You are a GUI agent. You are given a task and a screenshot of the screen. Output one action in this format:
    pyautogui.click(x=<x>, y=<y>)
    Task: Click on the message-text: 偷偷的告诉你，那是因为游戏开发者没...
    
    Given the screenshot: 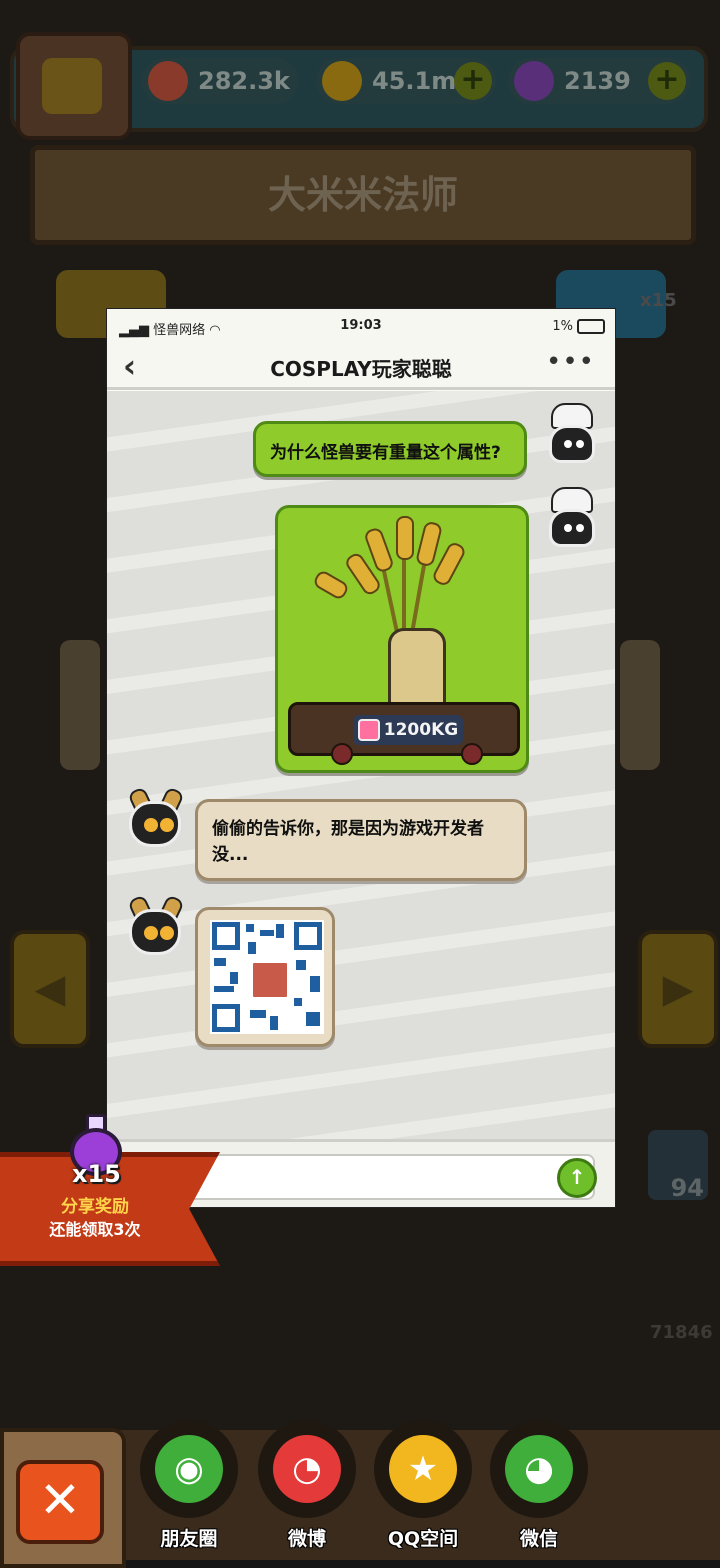 What is the action you would take?
    pyautogui.click(x=348, y=842)
    